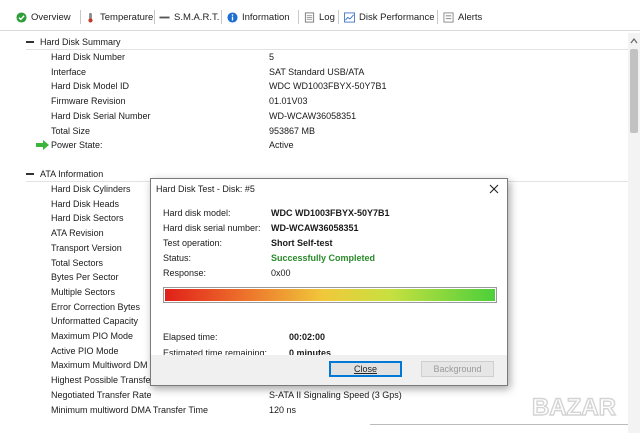 The image size is (640, 433). I want to click on row-value: S-ATA II Signaling Speed (3 Gps), so click(335, 394).